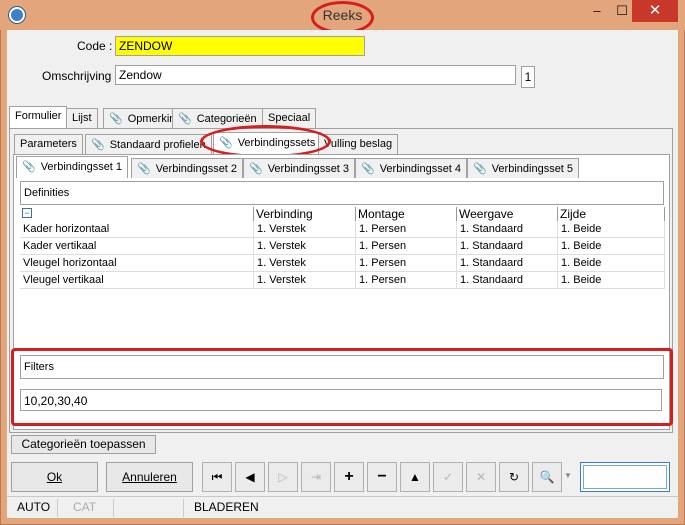 Image resolution: width=685 pixels, height=525 pixels. What do you see at coordinates (60, 246) in the screenshot?
I see `row-name: Kader vertikaal` at bounding box center [60, 246].